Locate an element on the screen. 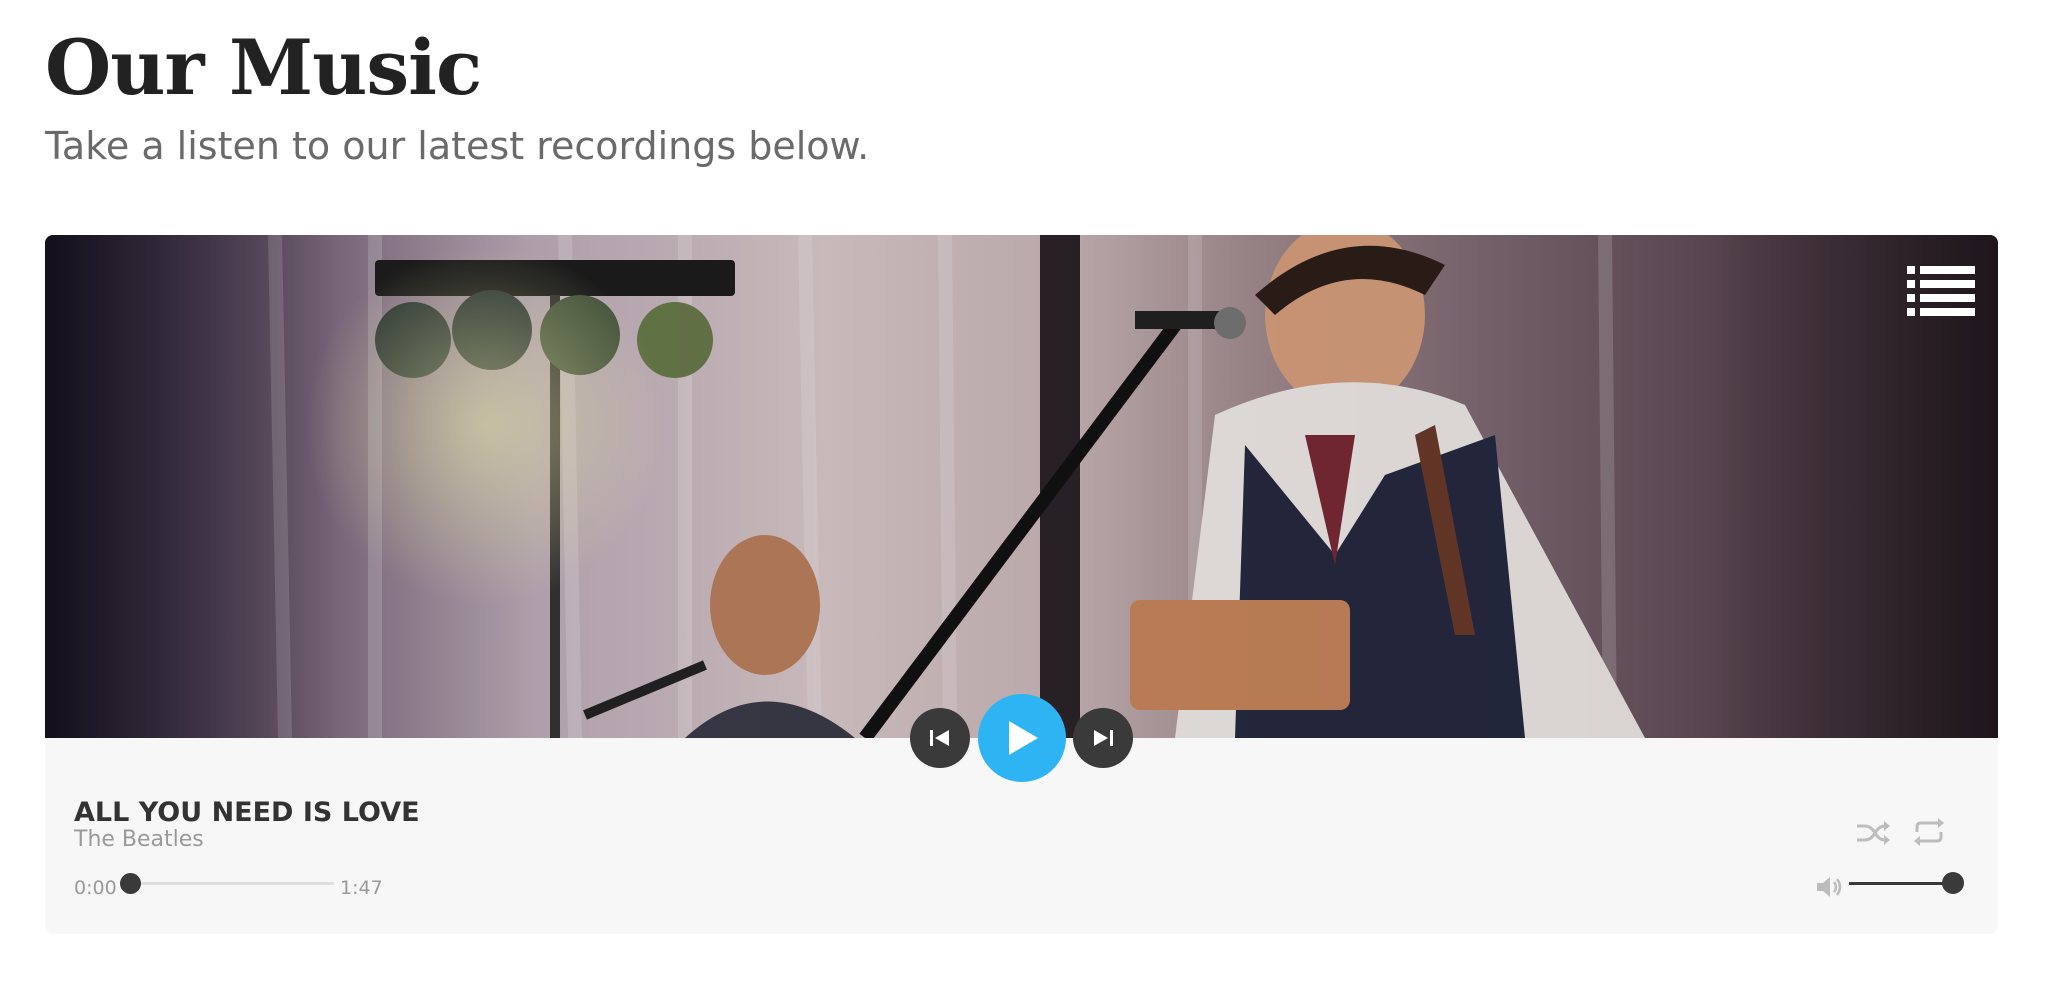 The height and width of the screenshot is (1000, 2048). track-title: ALL YOU NEED IS LOVE is located at coordinates (247, 812).